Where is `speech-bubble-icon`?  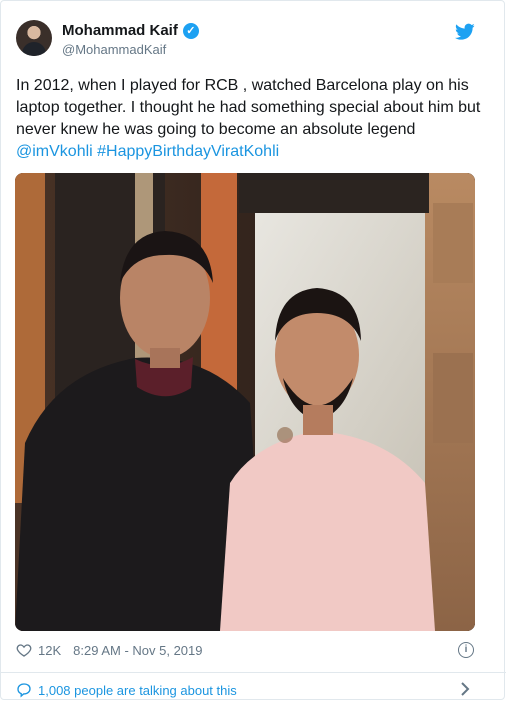
speech-bubble-icon is located at coordinates (24, 690).